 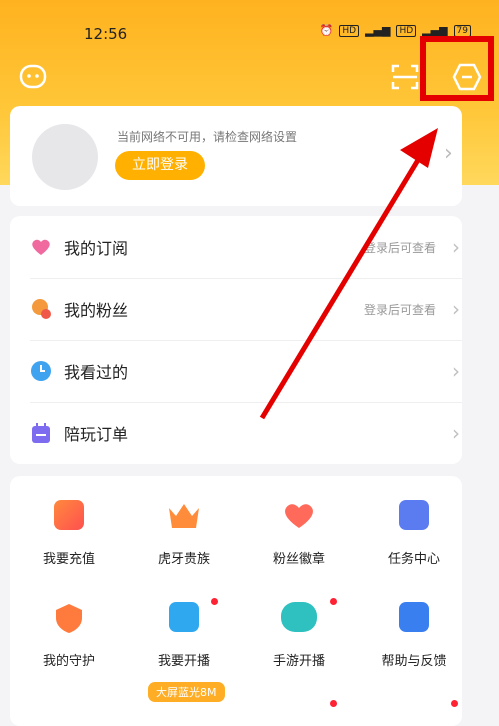 What do you see at coordinates (96, 310) in the screenshot?
I see `menu-item-label: 我的粉丝` at bounding box center [96, 310].